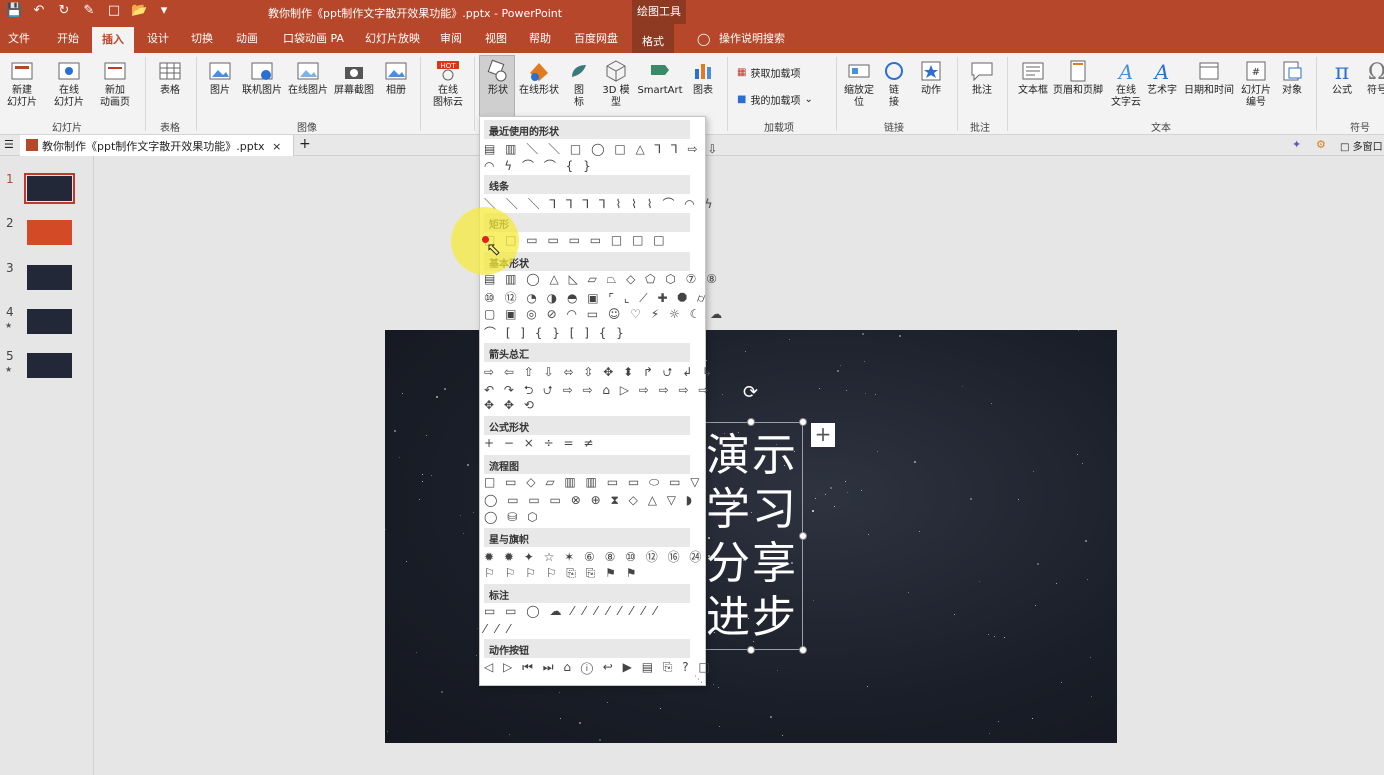  What do you see at coordinates (540, 38) in the screenshot?
I see `tab-help: 帮助` at bounding box center [540, 38].